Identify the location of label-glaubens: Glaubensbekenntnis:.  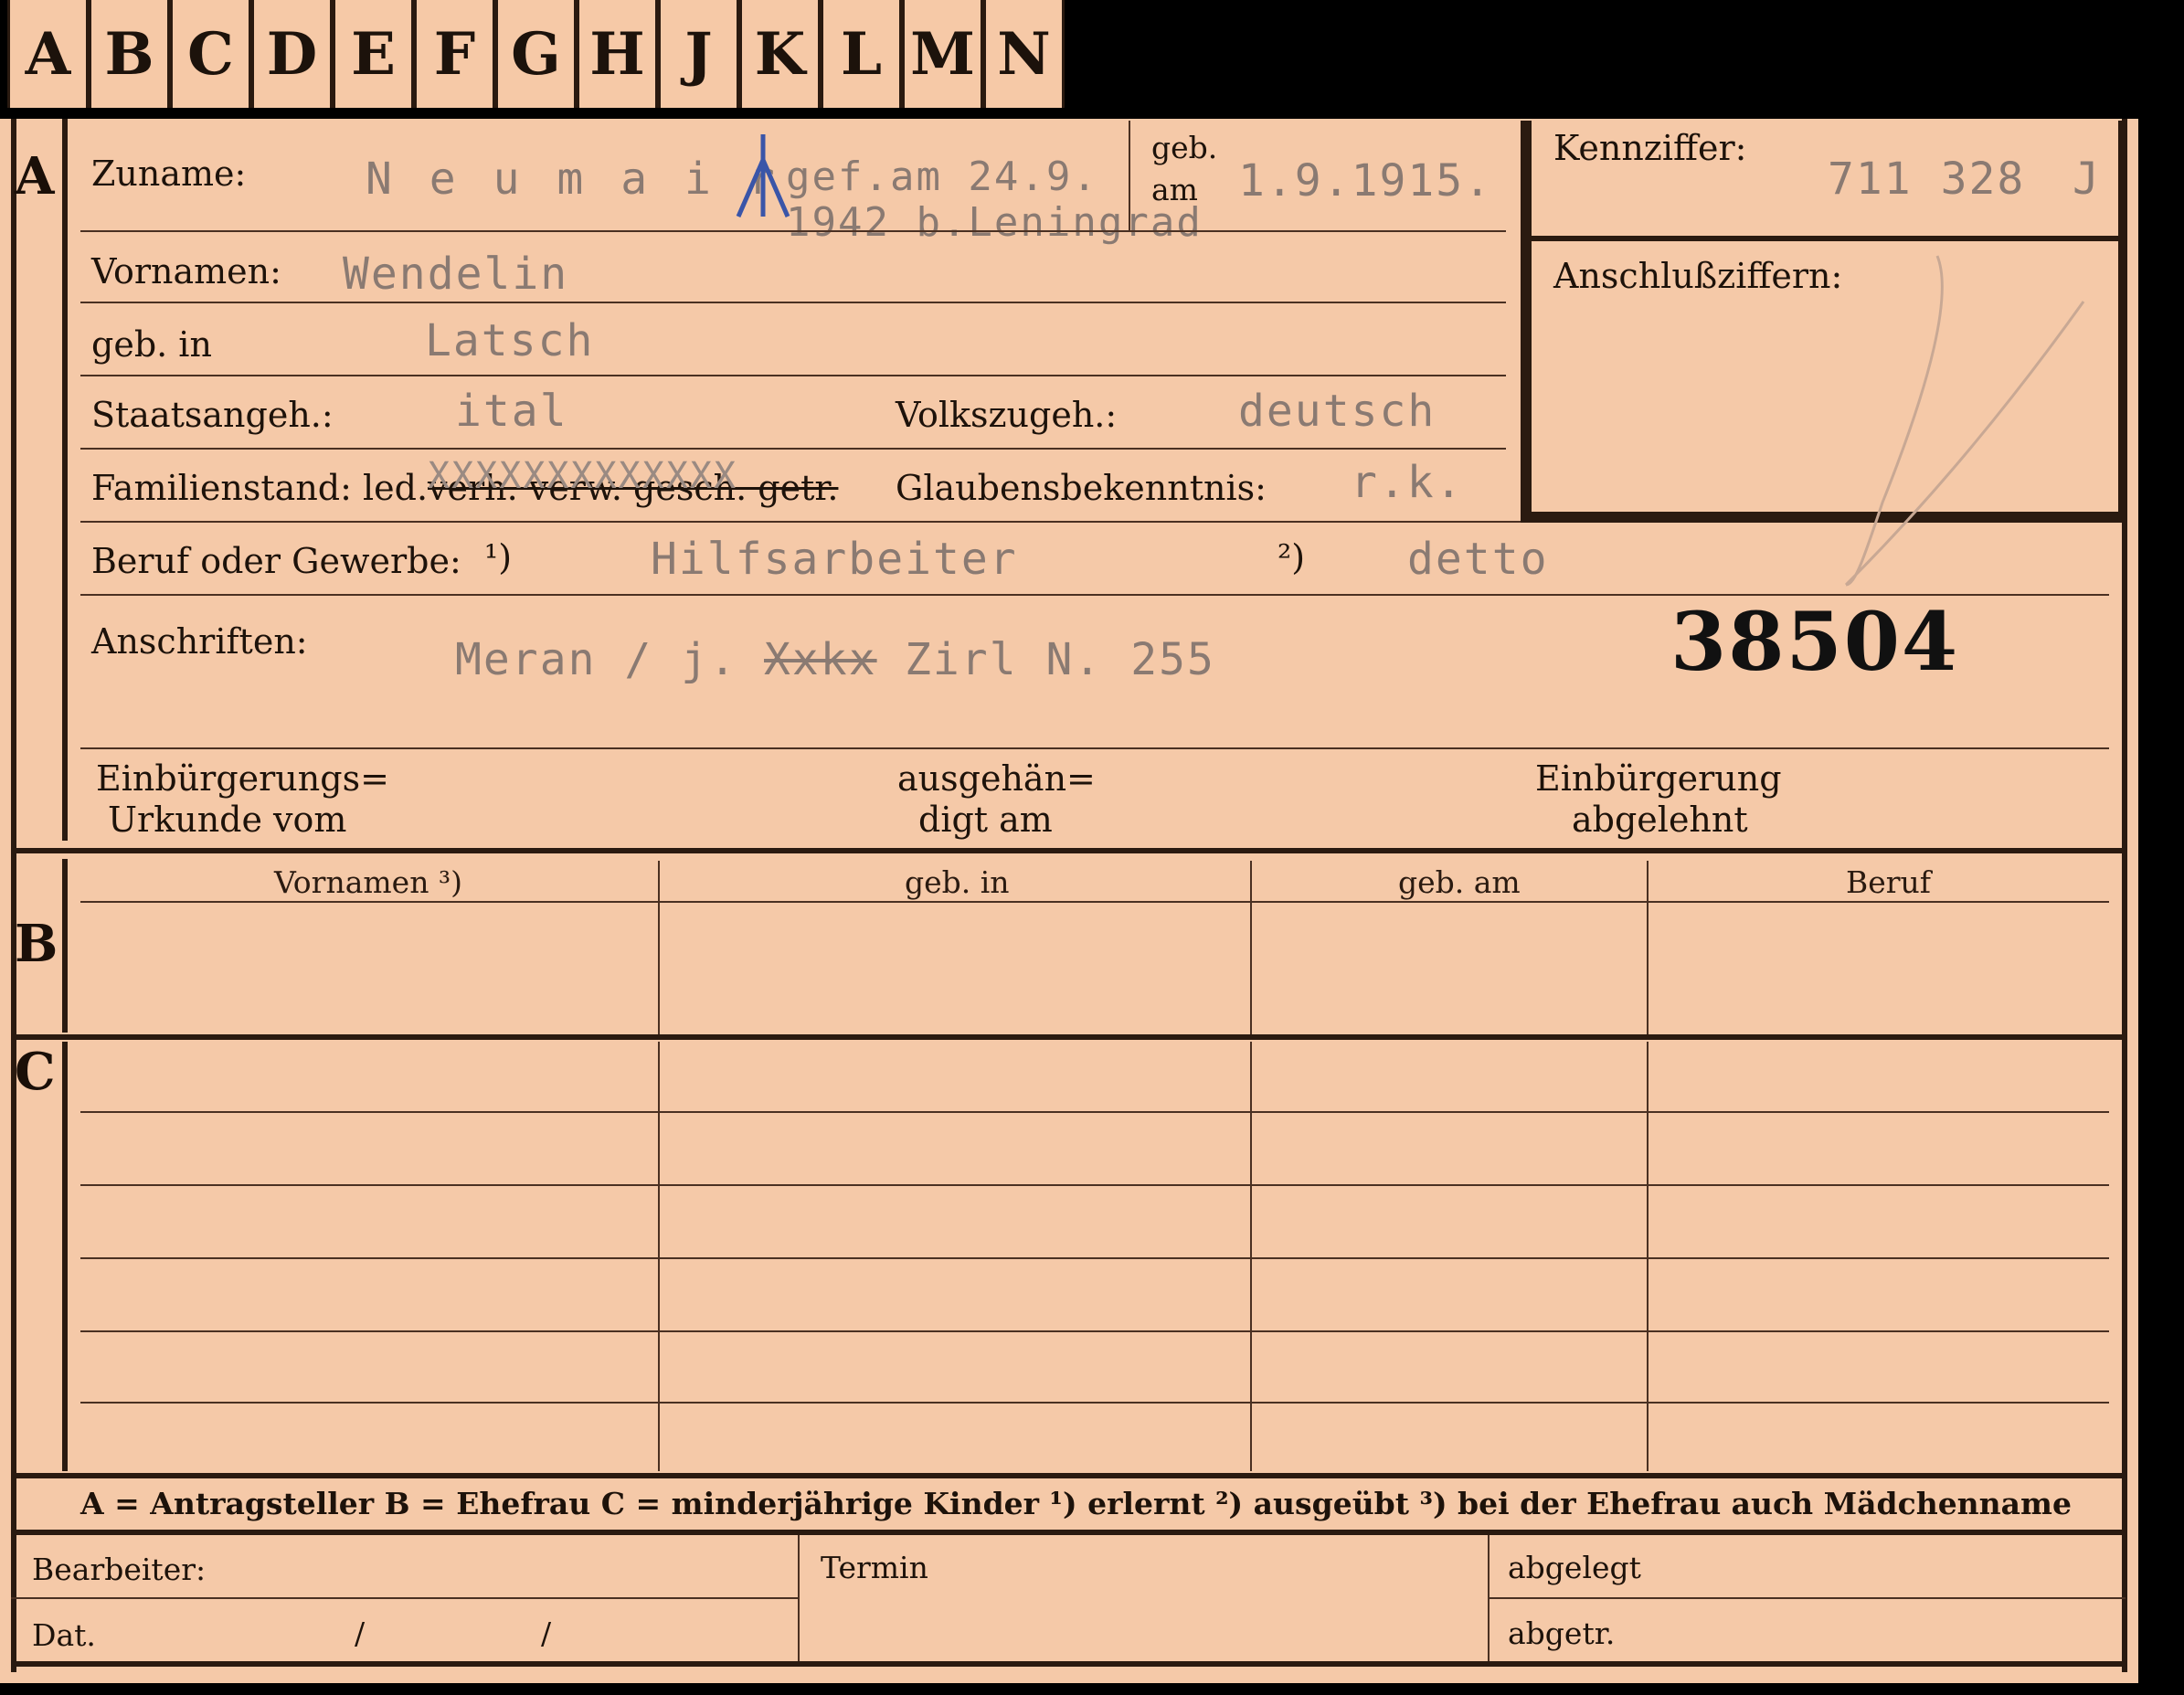
(1081, 488).